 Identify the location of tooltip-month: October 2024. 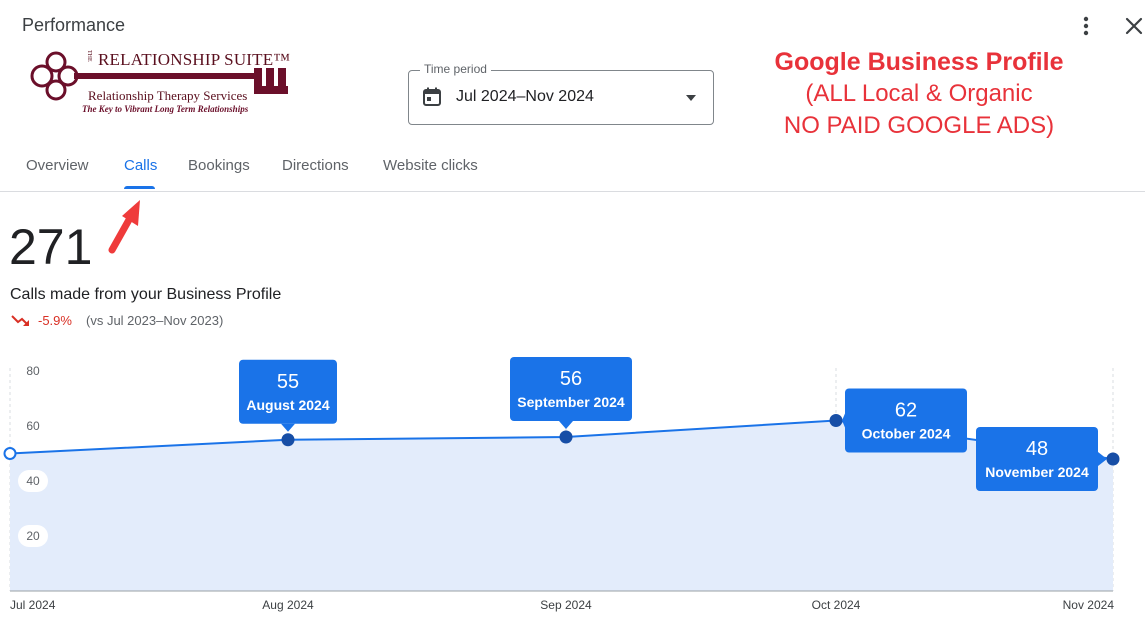
(906, 434).